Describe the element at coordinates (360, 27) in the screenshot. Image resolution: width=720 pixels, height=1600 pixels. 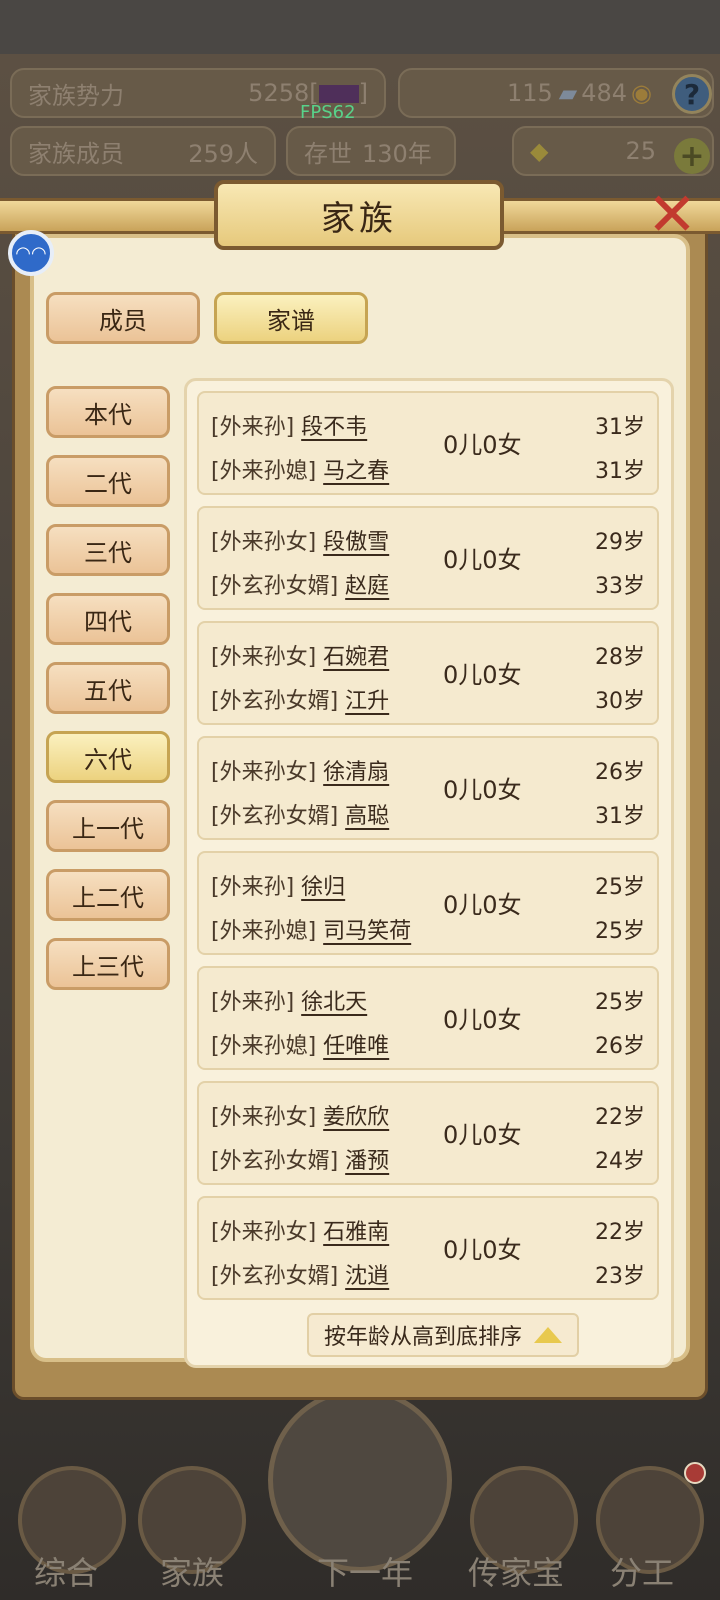
I see `status-bar` at that location.